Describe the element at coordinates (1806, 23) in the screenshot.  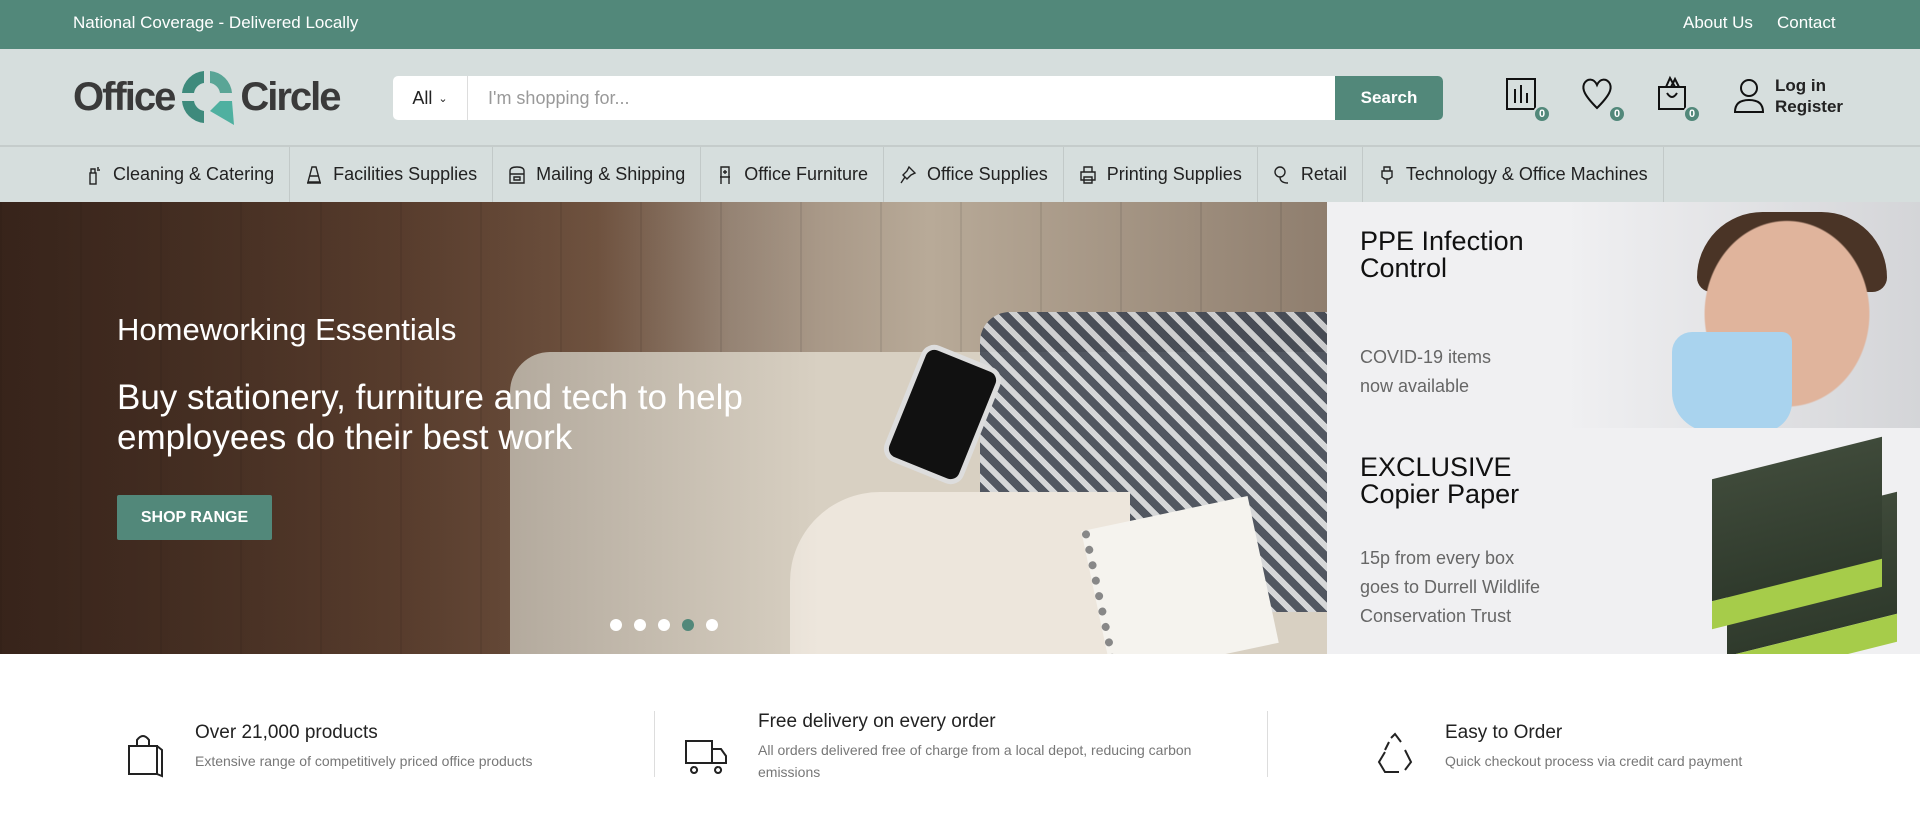
I see `contact-link: Contact` at that location.